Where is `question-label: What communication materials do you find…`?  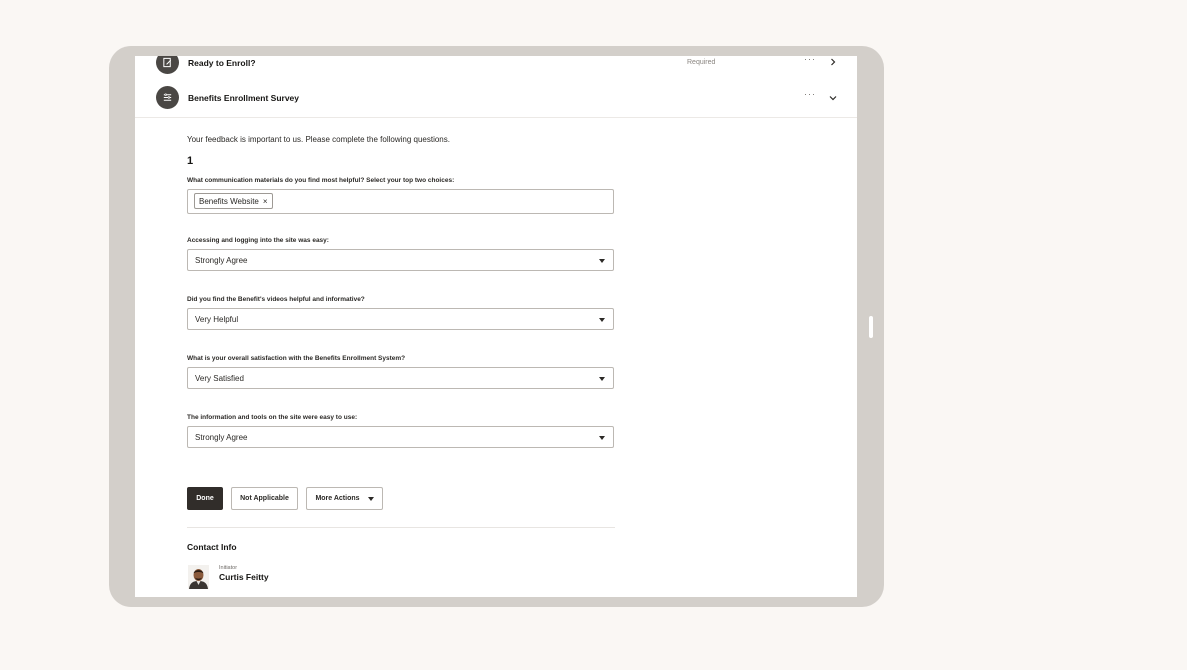 question-label: What communication materials do you find… is located at coordinates (321, 180).